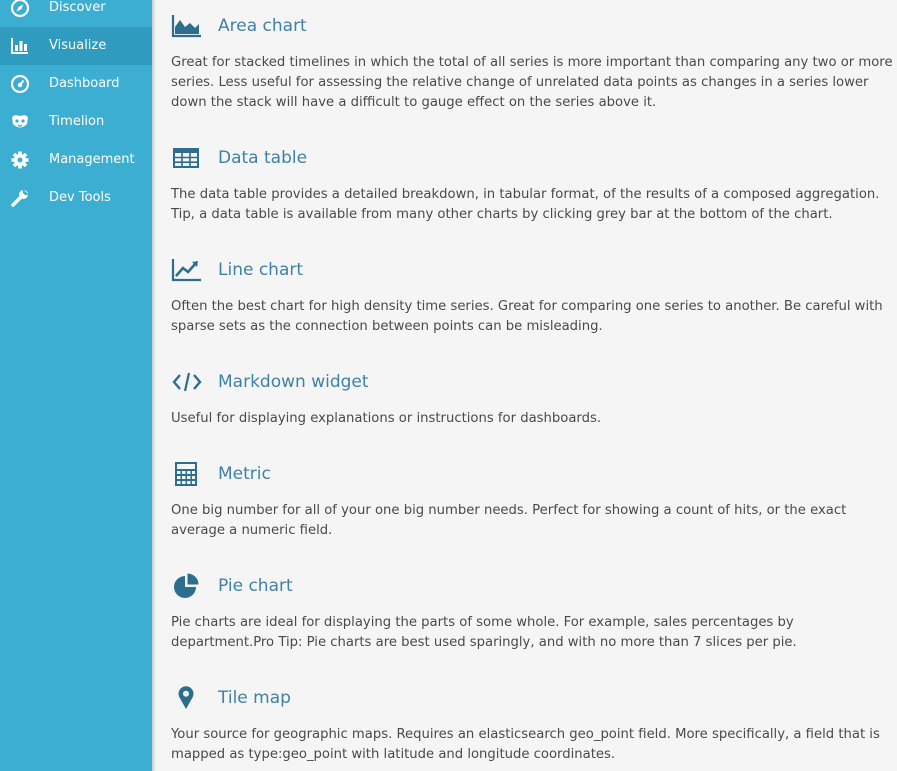  I want to click on vis-title: Markdown widget, so click(293, 382).